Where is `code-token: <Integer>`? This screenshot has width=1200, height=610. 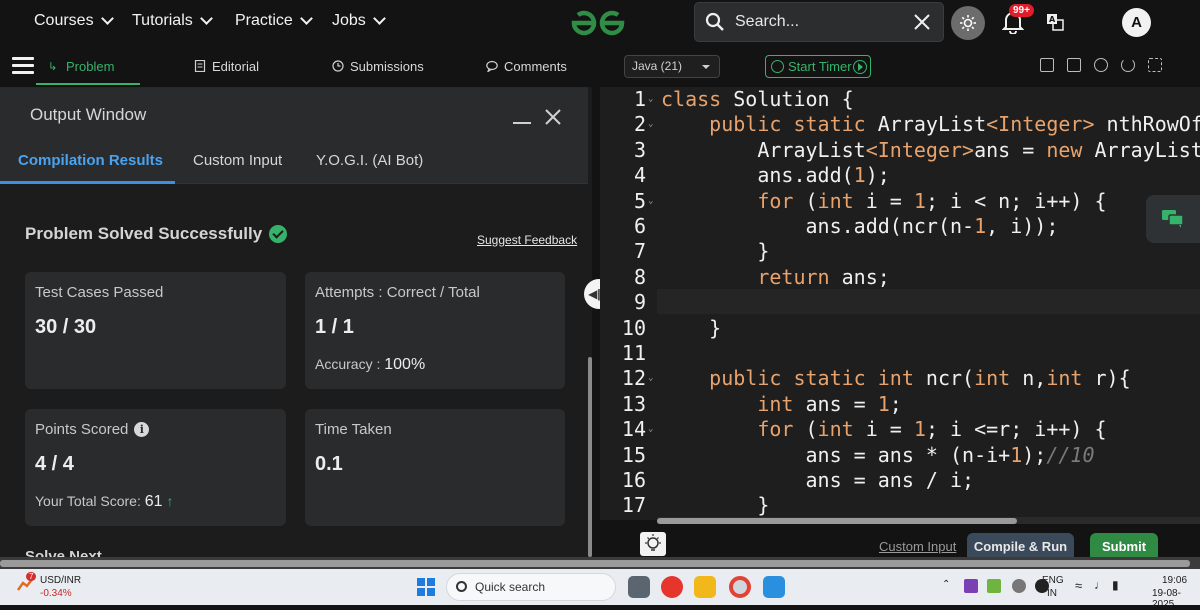
code-token: <Integer> is located at coordinates (920, 149).